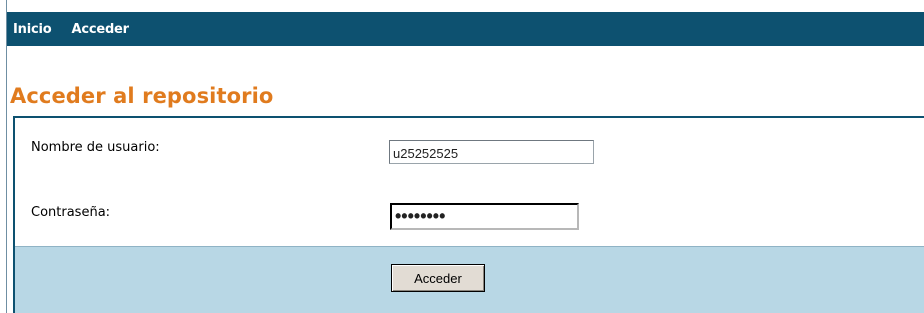  I want to click on username-input, so click(491, 152).